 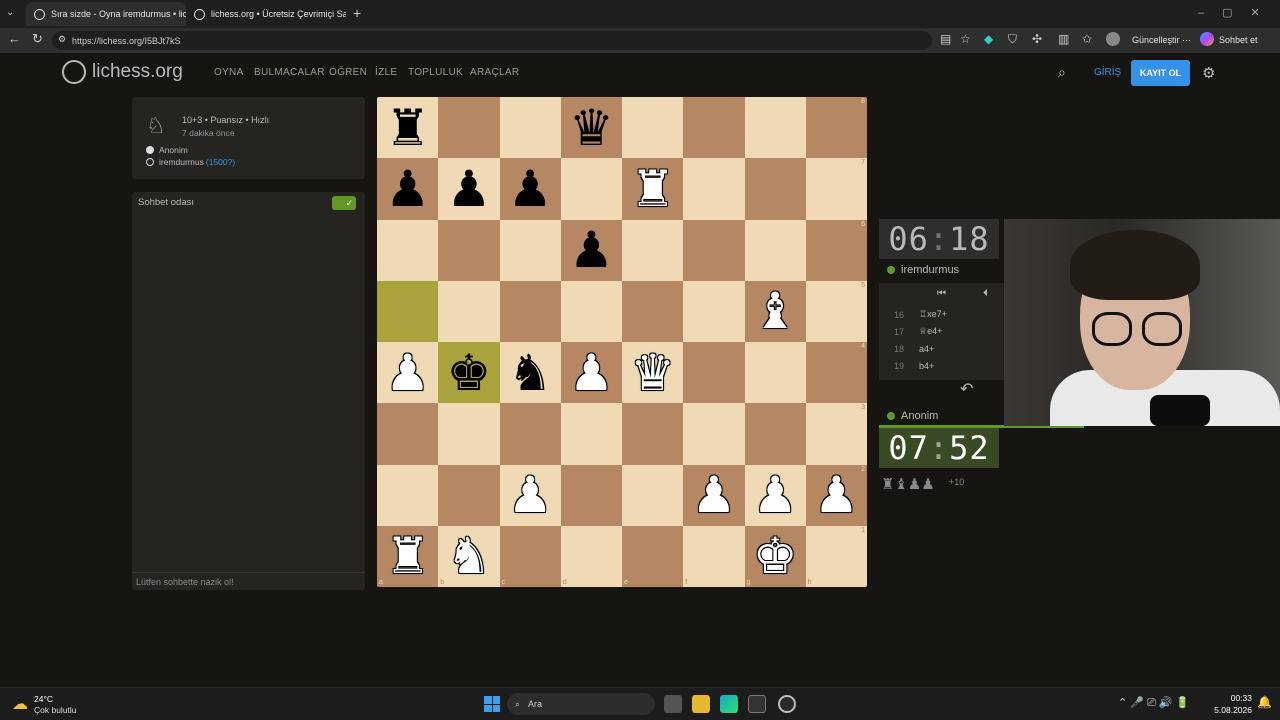 What do you see at coordinates (714, 556) in the screenshot?
I see `square-f1: f` at bounding box center [714, 556].